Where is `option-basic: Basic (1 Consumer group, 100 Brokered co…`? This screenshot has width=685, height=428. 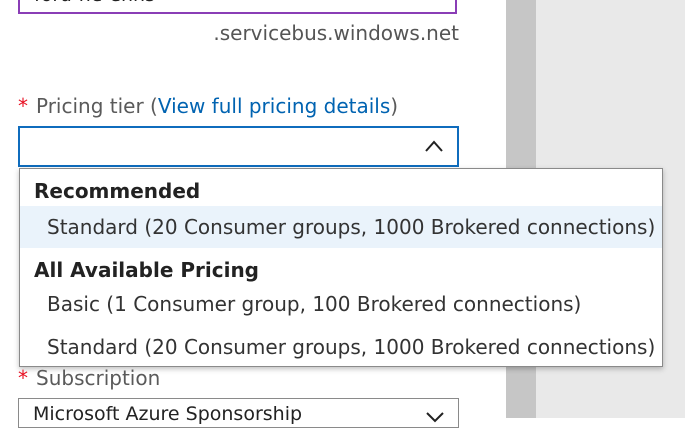 option-basic: Basic (1 Consumer group, 100 Brokered co… is located at coordinates (341, 304).